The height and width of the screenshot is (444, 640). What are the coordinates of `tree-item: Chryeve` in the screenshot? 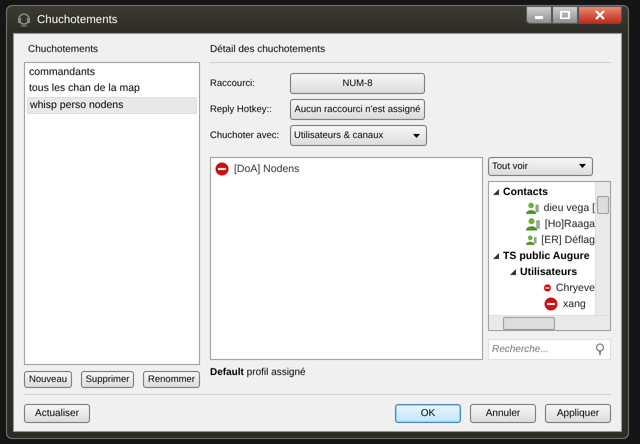 It's located at (575, 288).